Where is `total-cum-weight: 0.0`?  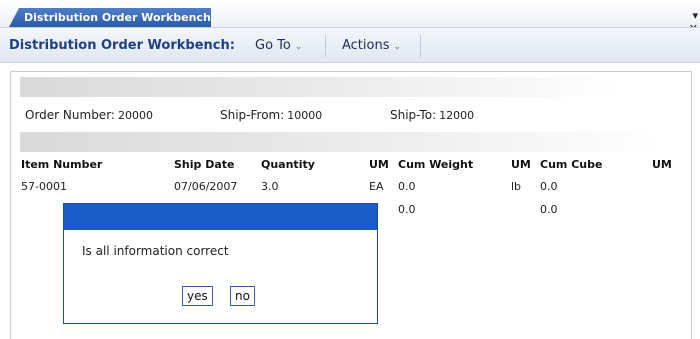
total-cum-weight: 0.0 is located at coordinates (407, 209).